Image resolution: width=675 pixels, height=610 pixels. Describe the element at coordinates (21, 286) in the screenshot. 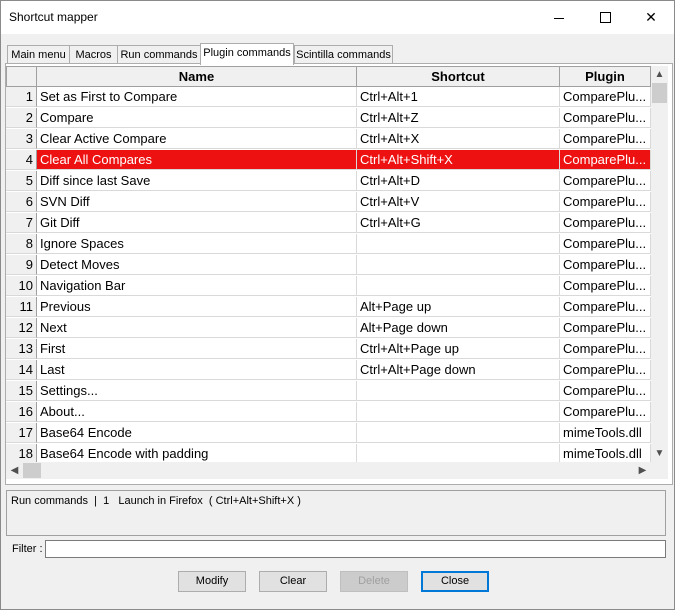

I see `row-number: 10` at that location.